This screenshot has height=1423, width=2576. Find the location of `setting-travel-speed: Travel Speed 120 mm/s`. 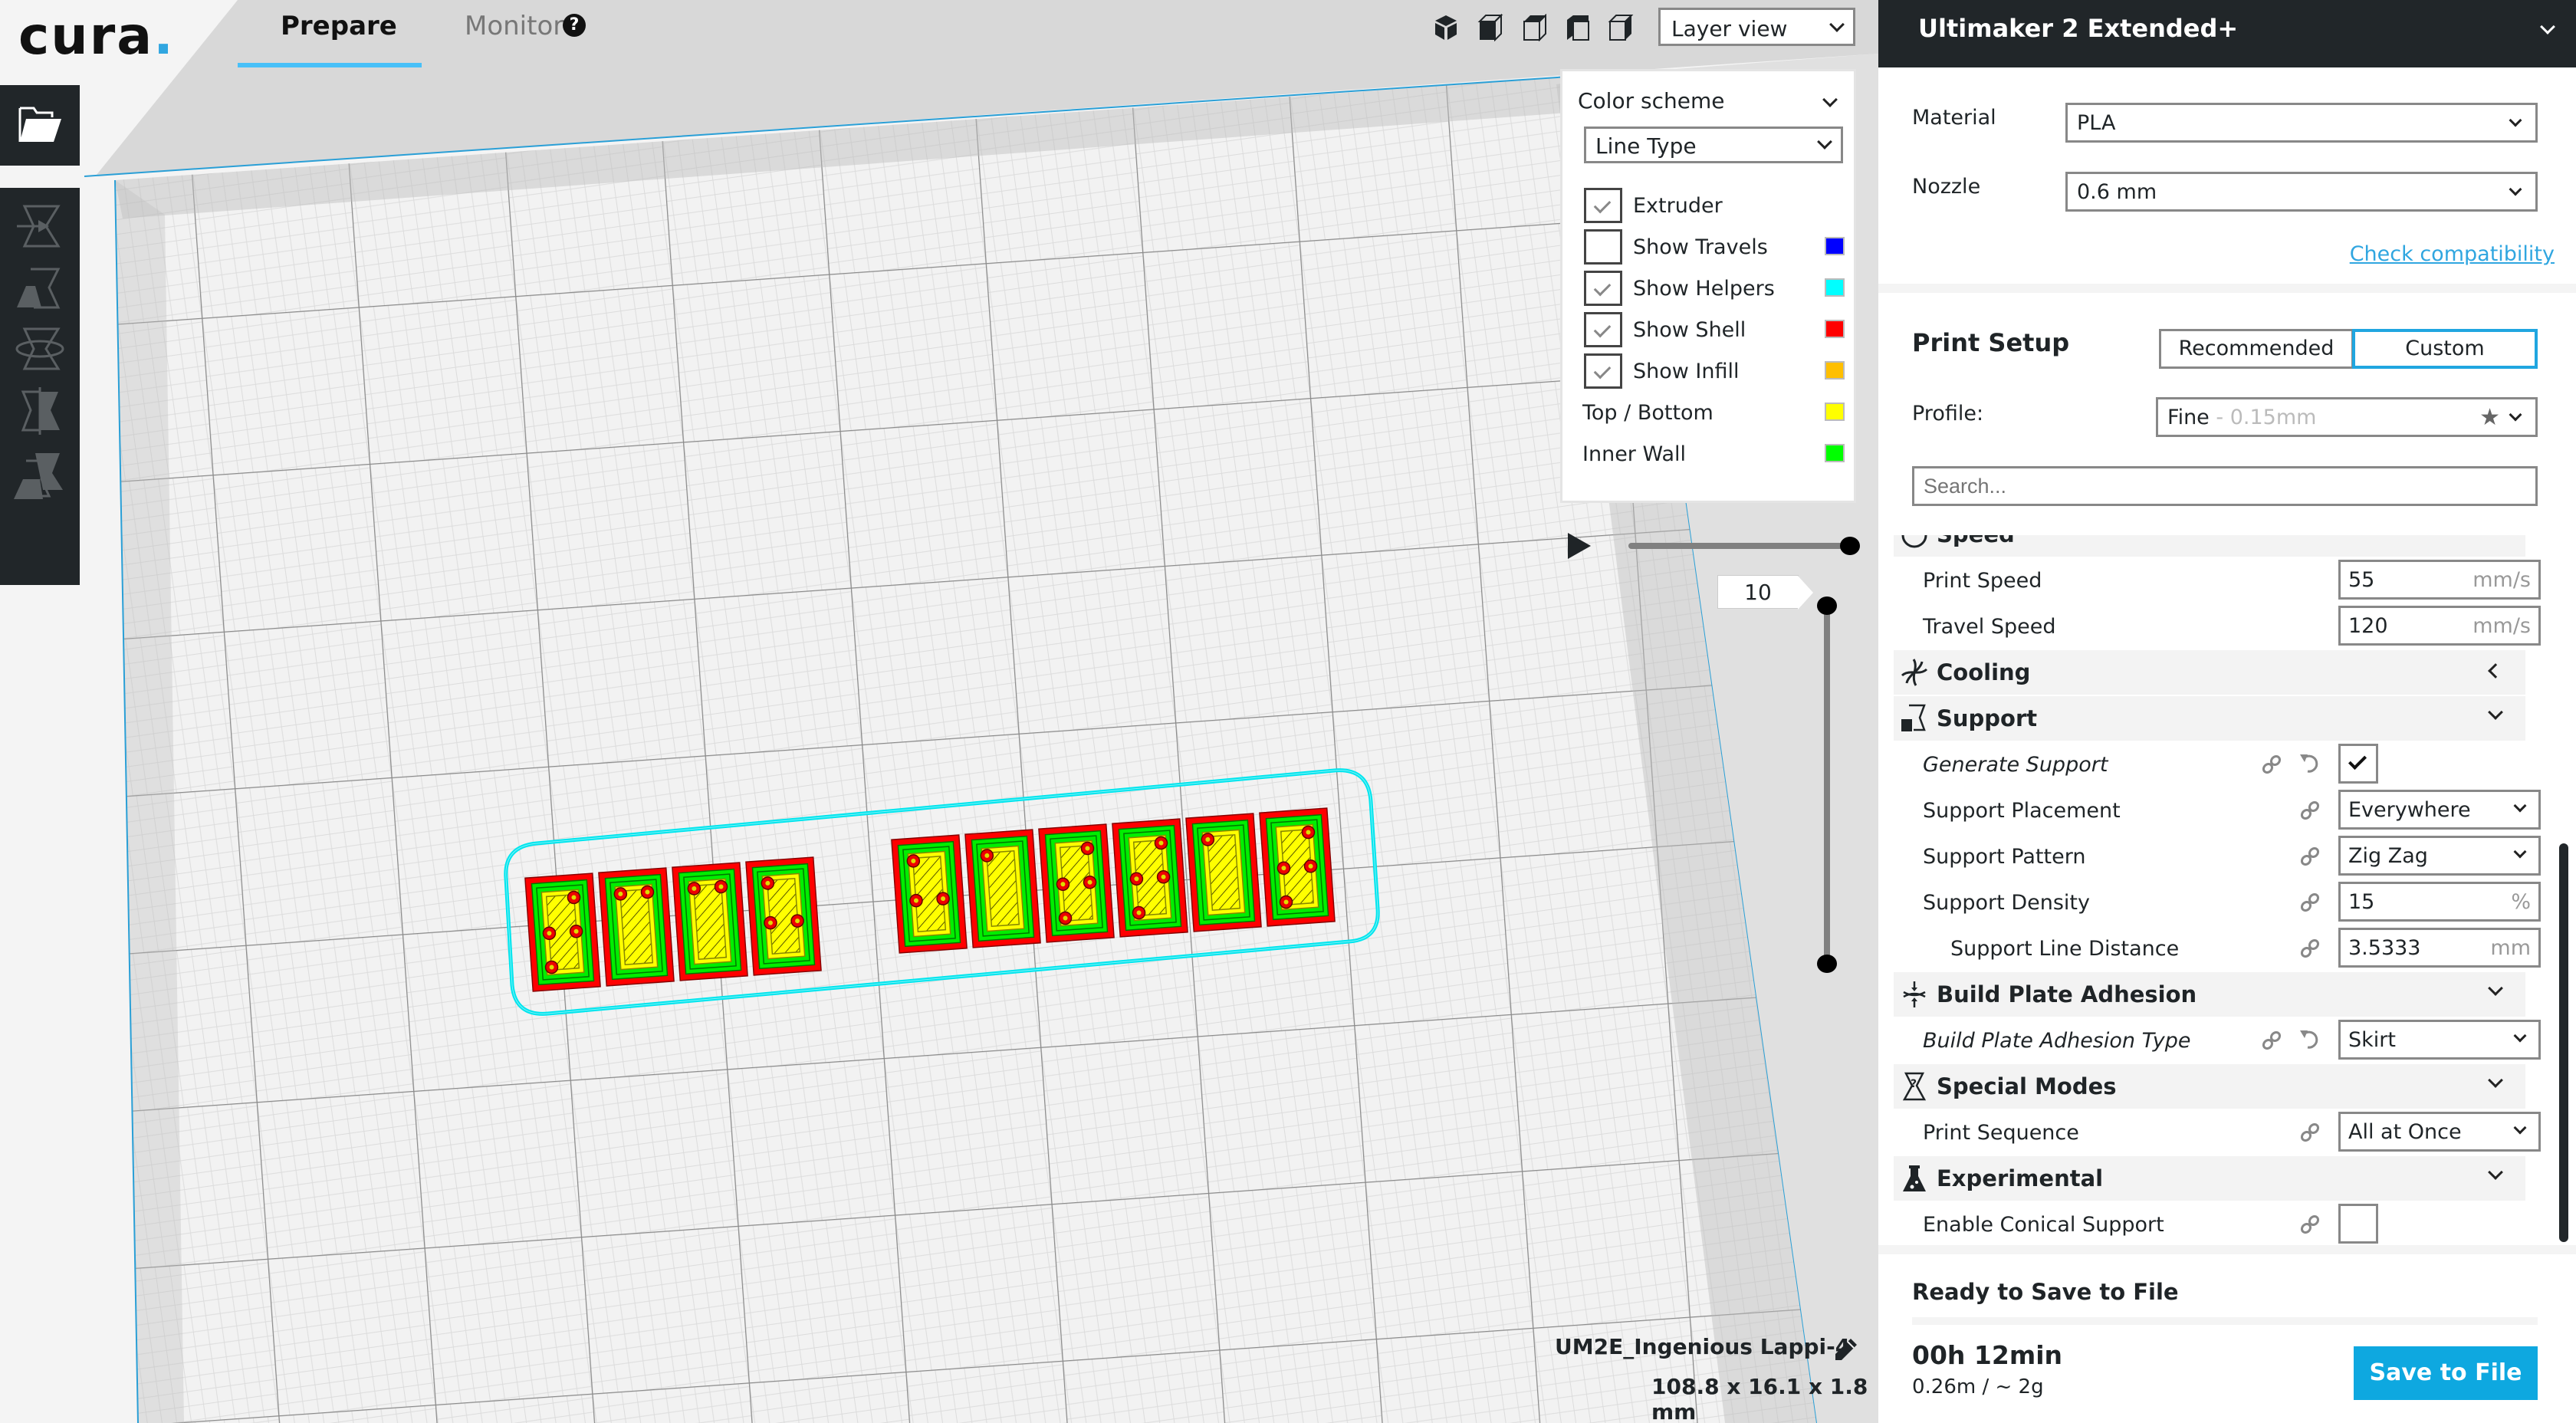

setting-travel-speed: Travel Speed 120 mm/s is located at coordinates (2217, 626).